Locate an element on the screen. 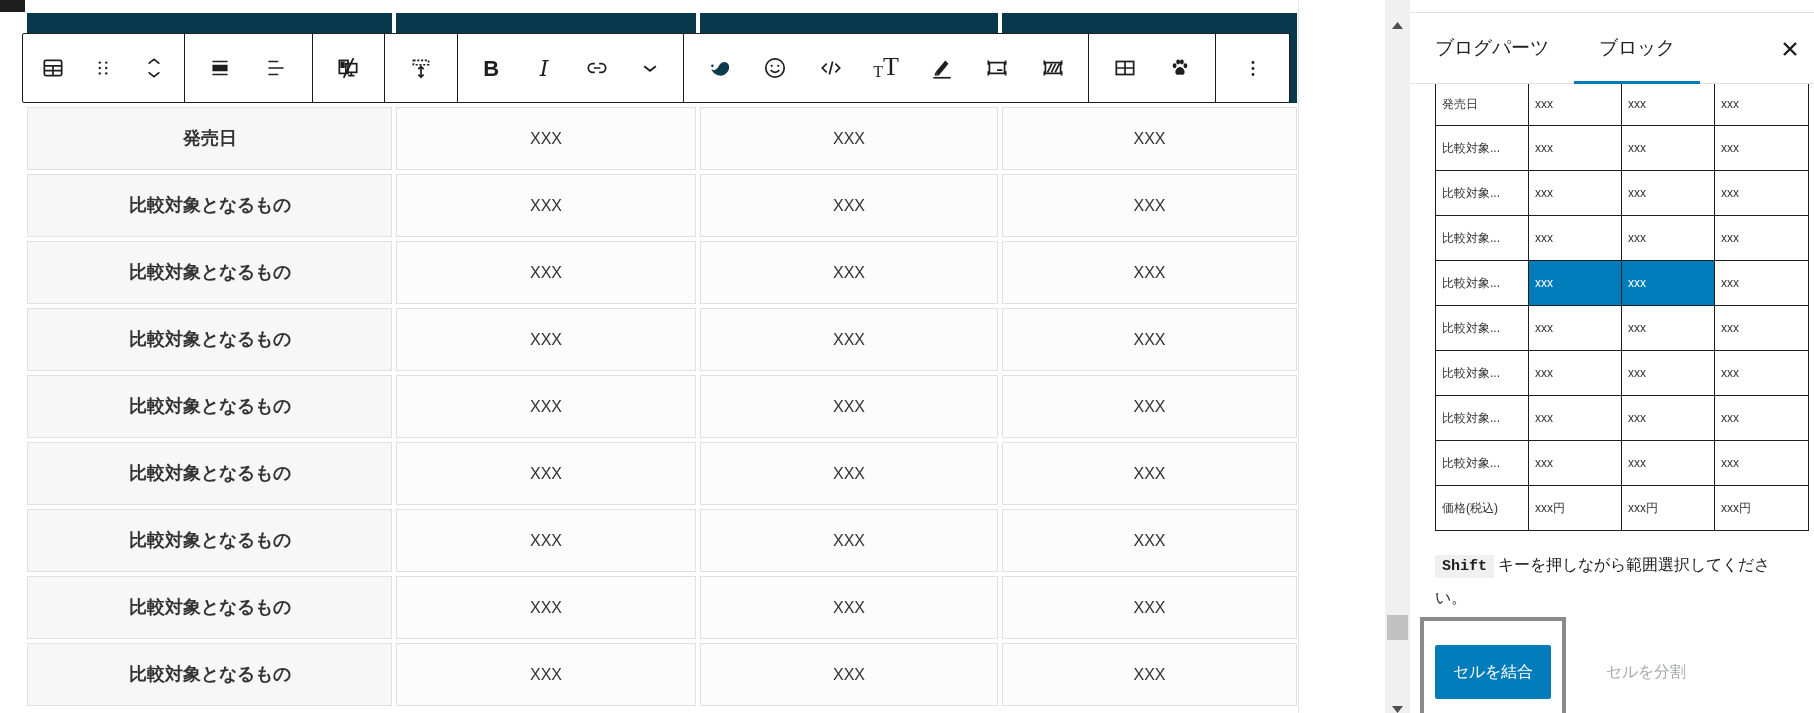 The image size is (1814, 713). scroll-up-icon is located at coordinates (1397, 25).